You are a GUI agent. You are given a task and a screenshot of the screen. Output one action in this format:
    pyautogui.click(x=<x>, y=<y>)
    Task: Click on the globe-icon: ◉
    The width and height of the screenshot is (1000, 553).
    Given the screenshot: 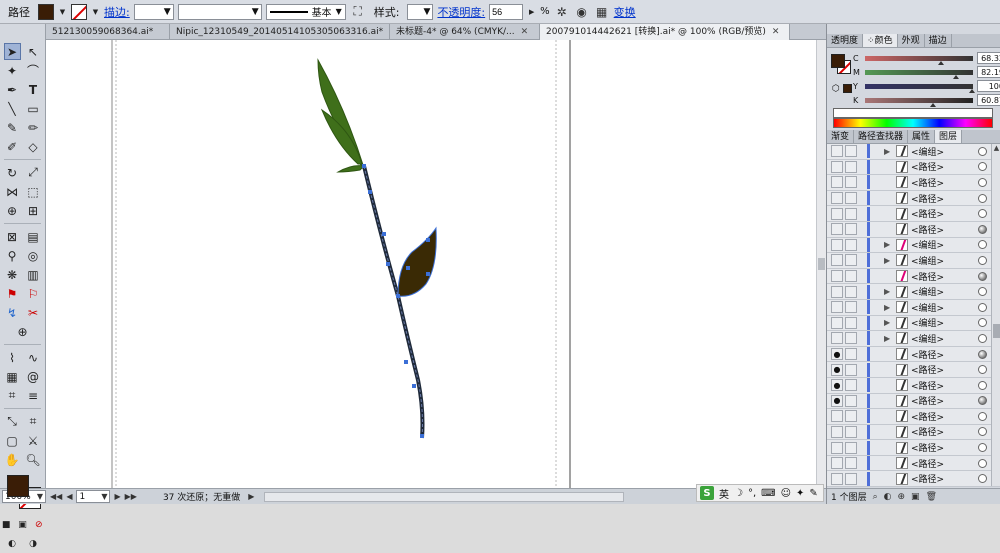 What is the action you would take?
    pyautogui.click(x=582, y=12)
    